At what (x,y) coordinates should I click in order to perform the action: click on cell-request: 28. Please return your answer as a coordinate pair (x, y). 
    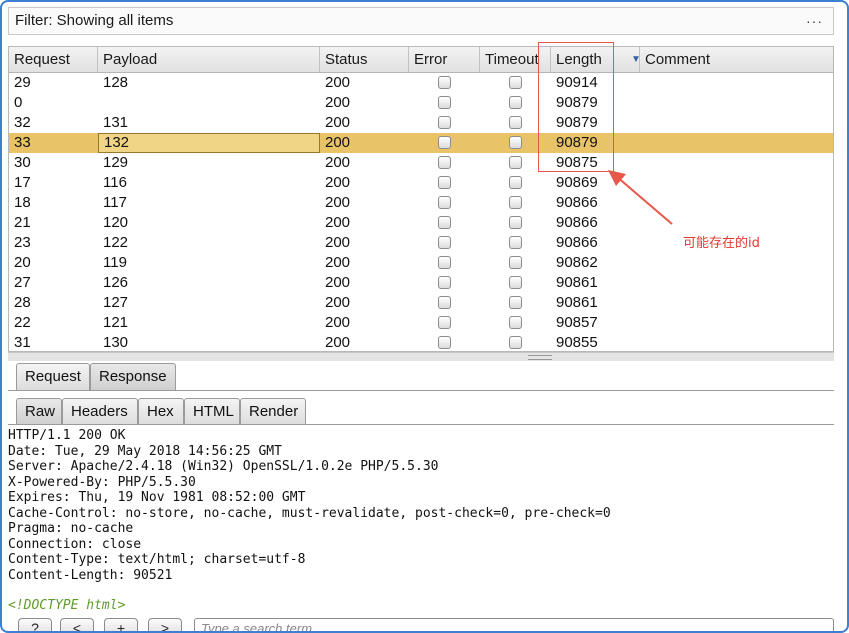
    Looking at the image, I should click on (22, 302).